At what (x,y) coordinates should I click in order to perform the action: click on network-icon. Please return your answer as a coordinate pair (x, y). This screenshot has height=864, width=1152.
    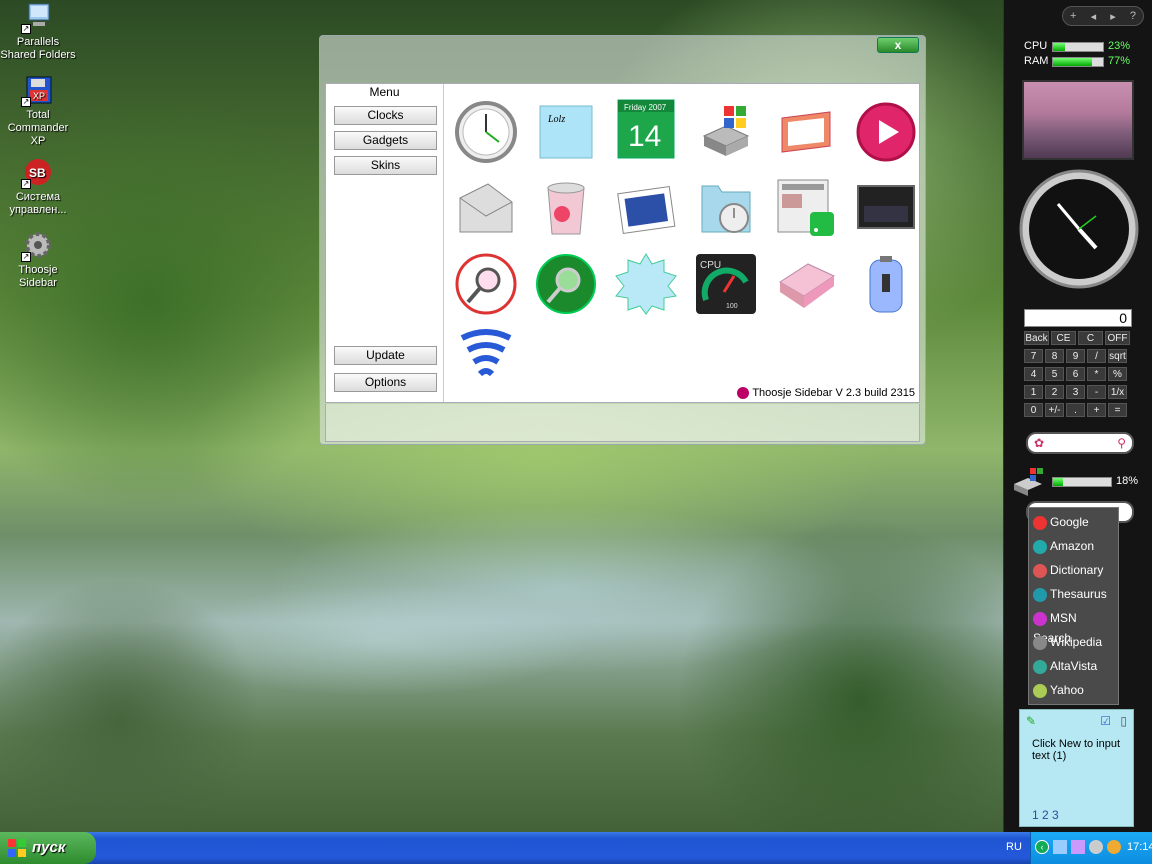
    Looking at the image, I should click on (1060, 847).